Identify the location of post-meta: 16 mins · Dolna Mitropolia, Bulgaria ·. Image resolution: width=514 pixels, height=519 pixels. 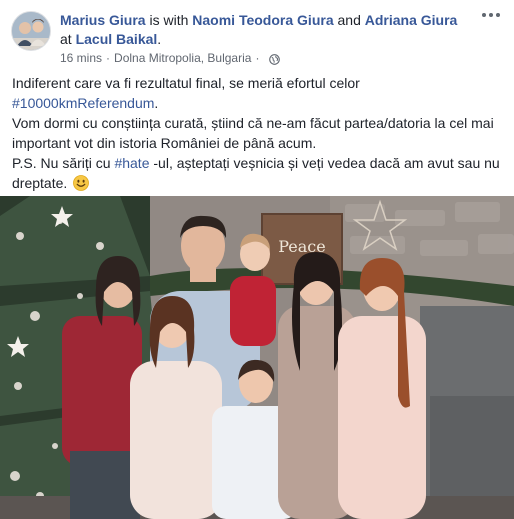
(170, 58).